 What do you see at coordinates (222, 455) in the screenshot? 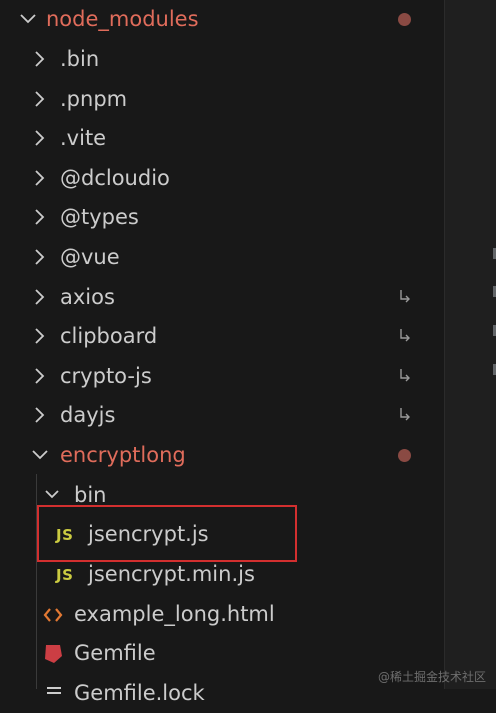
I see `tree-item-encryptlong: encryptlong` at bounding box center [222, 455].